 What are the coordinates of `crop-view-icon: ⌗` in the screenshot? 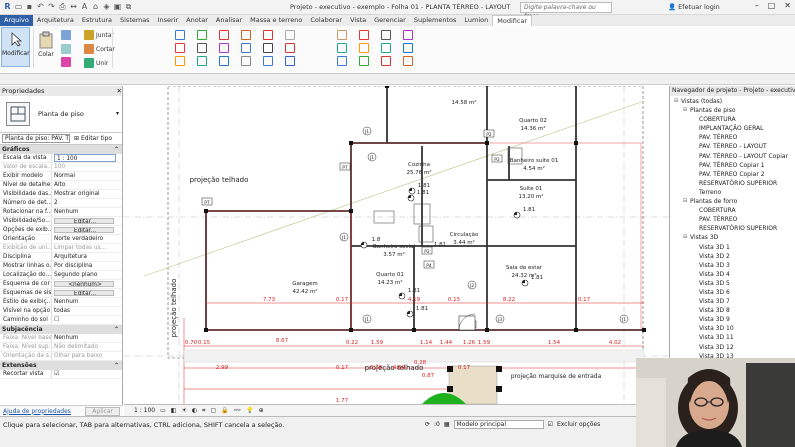 It's located at (203, 411).